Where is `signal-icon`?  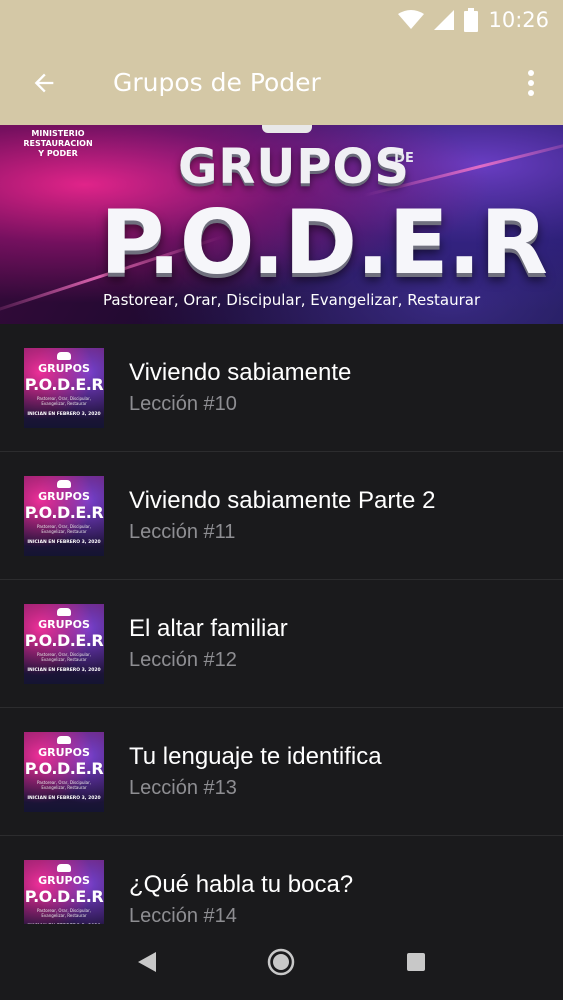
signal-icon is located at coordinates (444, 20).